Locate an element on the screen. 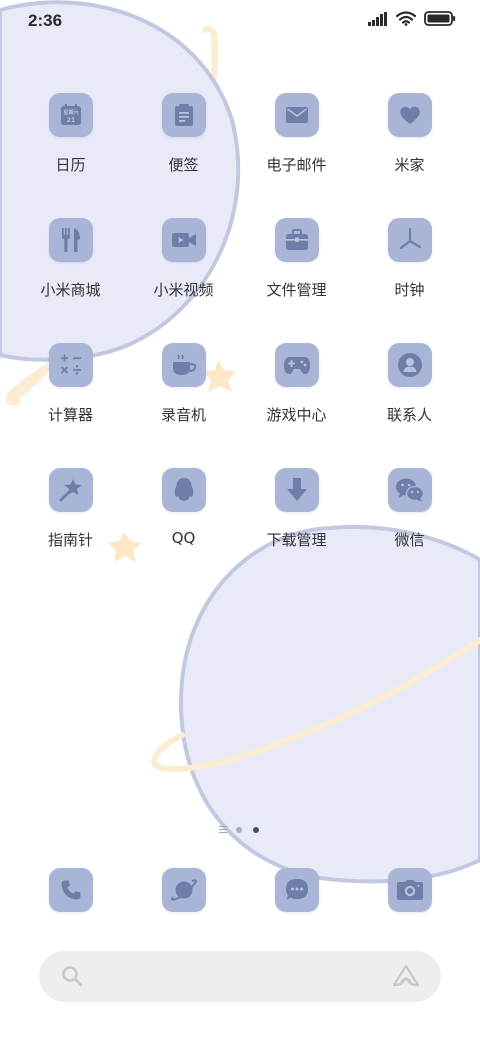 Image resolution: width=480 pixels, height=1040 pixels. search-icon is located at coordinates (72, 976).